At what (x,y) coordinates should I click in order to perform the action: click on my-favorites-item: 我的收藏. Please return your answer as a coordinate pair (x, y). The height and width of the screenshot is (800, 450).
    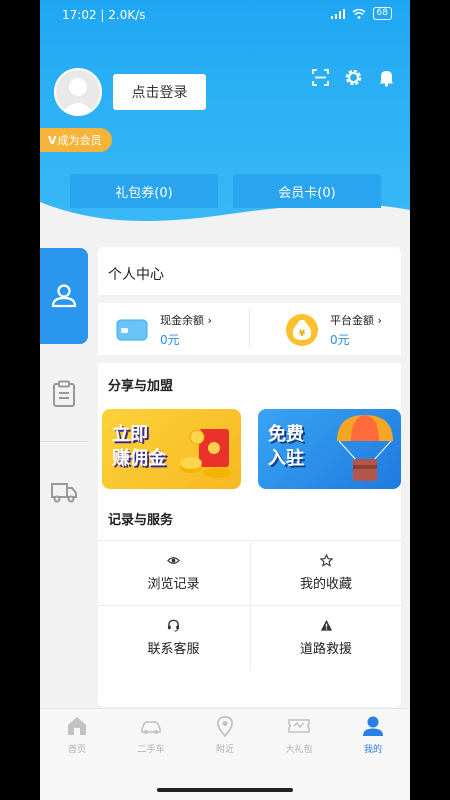
    Looking at the image, I should click on (325, 572).